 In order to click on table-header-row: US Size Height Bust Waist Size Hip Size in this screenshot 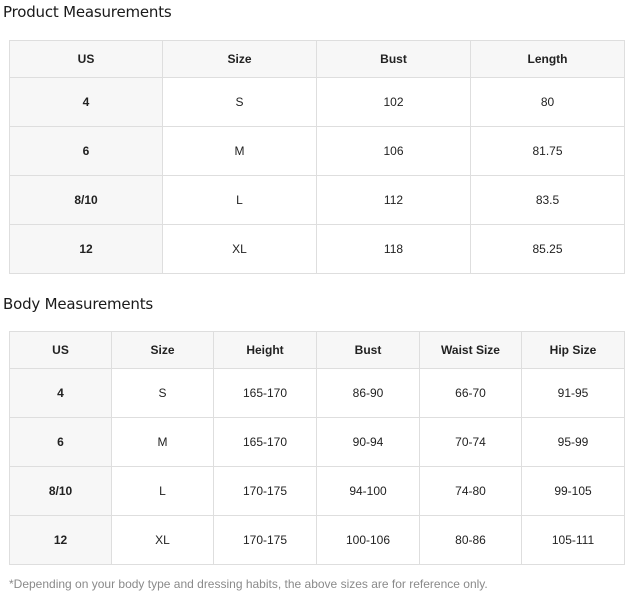, I will do `click(317, 350)`.